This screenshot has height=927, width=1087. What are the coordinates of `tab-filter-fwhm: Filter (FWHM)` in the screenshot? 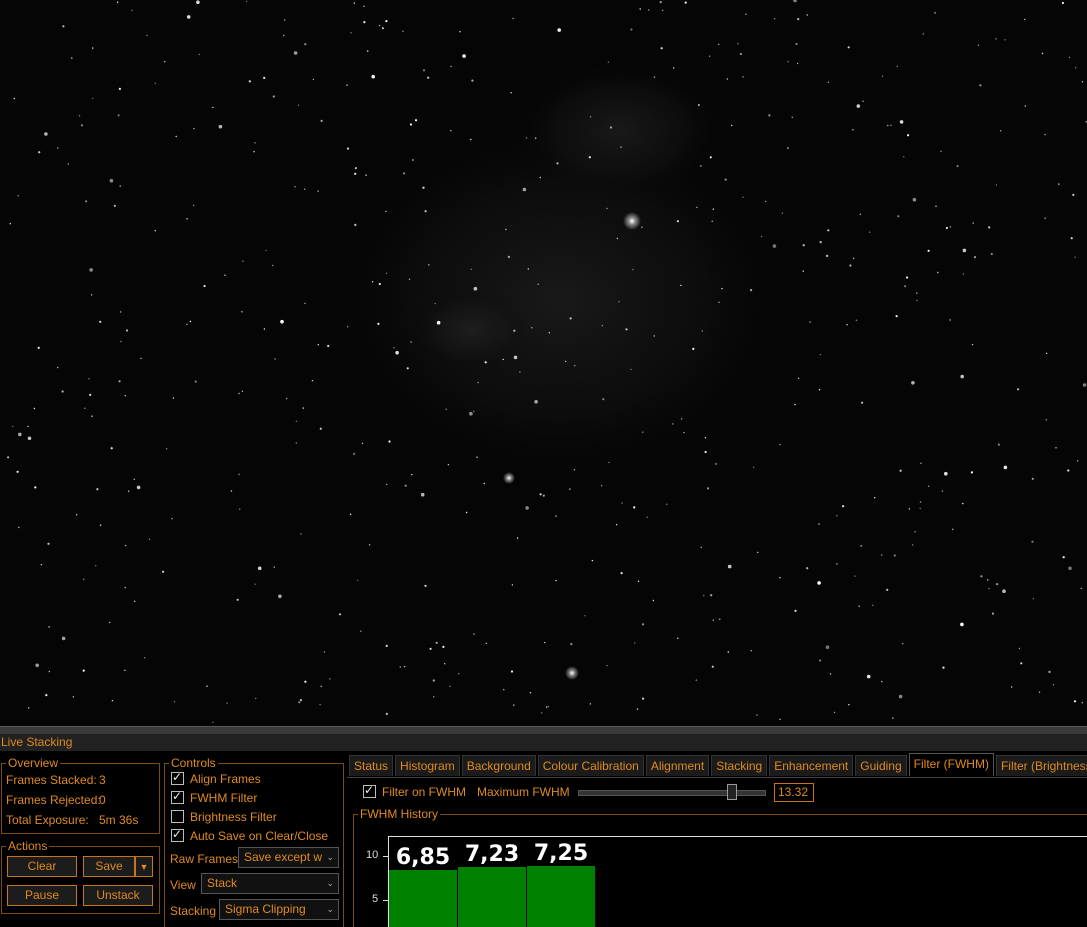 It's located at (951, 764).